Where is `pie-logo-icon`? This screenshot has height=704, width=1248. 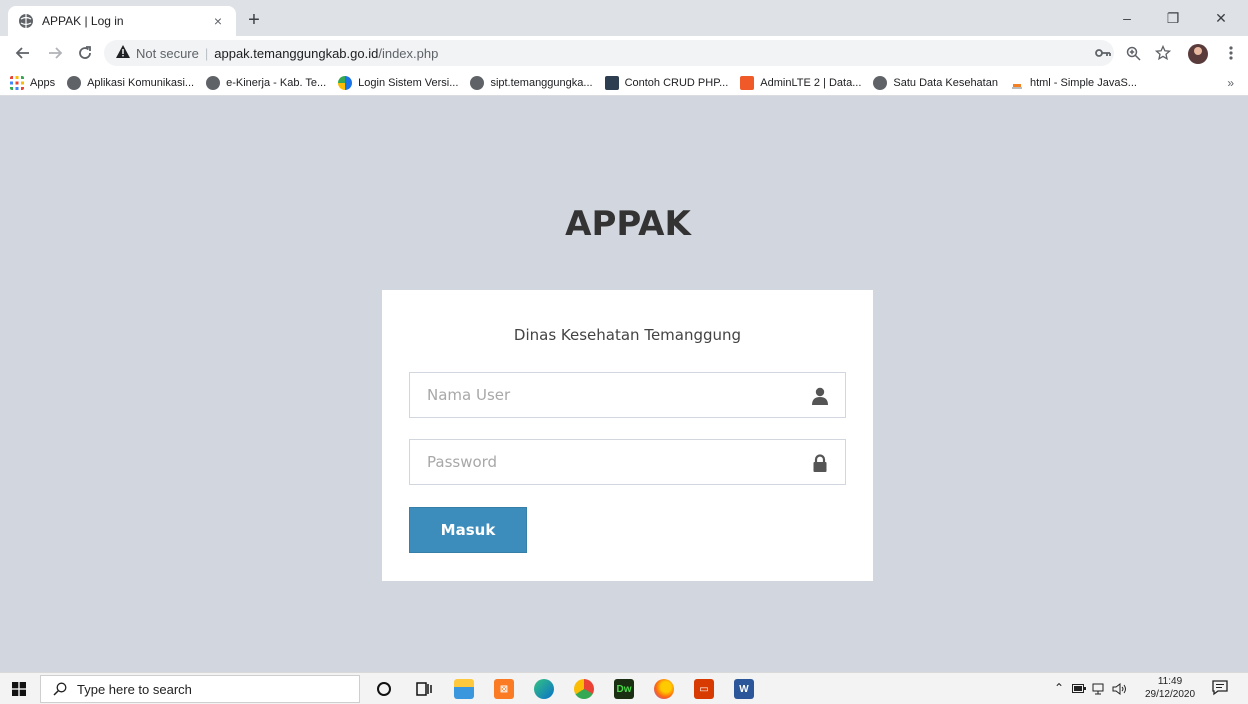 pie-logo-icon is located at coordinates (345, 82).